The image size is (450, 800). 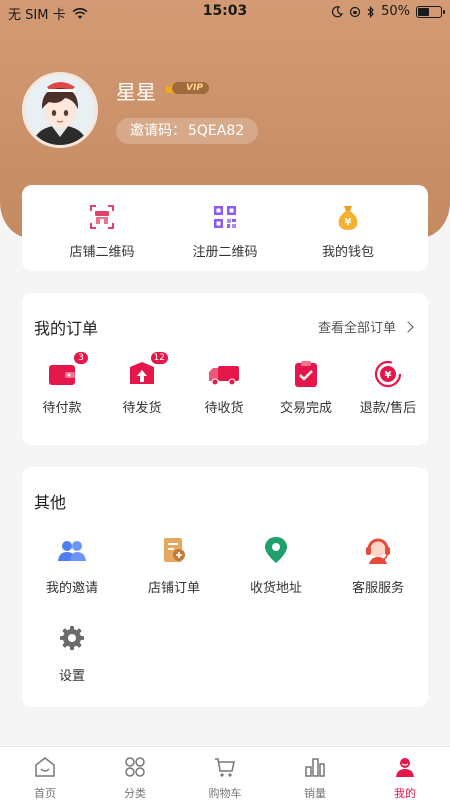 What do you see at coordinates (102, 231) in the screenshot?
I see `store-qr-button: 店铺二维码` at bounding box center [102, 231].